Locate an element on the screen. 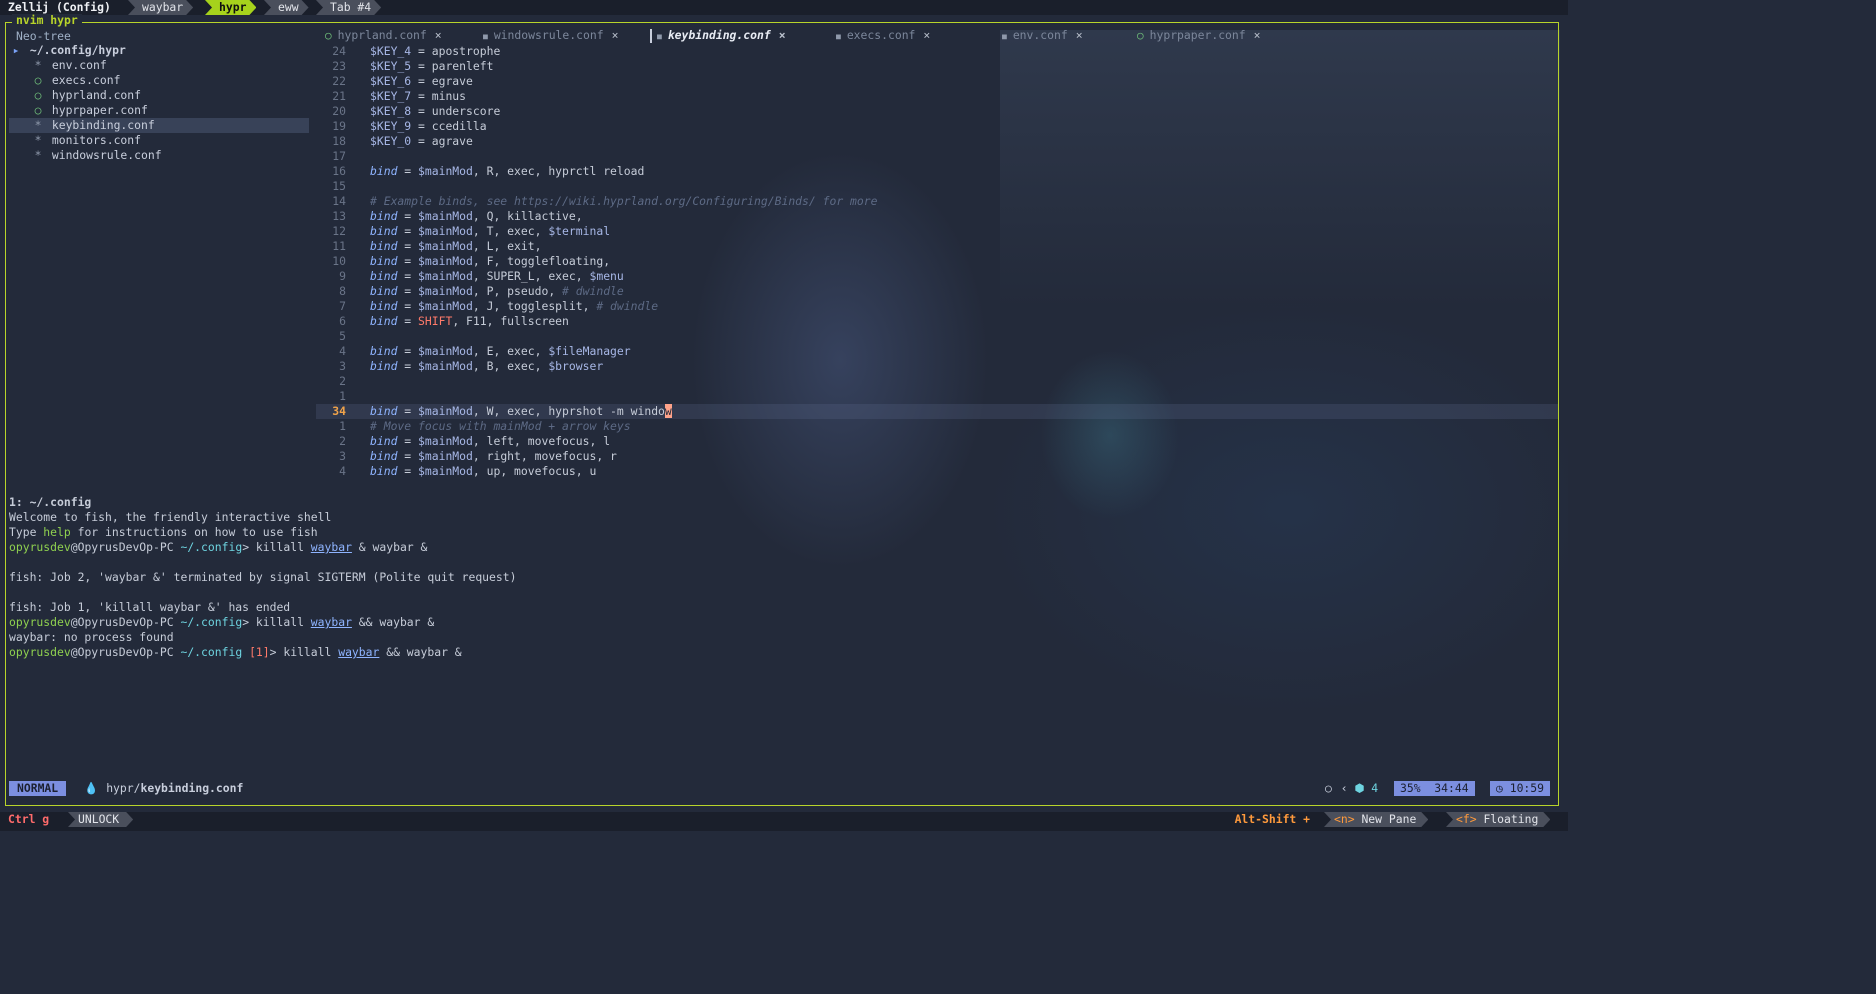  token: 1: ~/.config is located at coordinates (50, 502).